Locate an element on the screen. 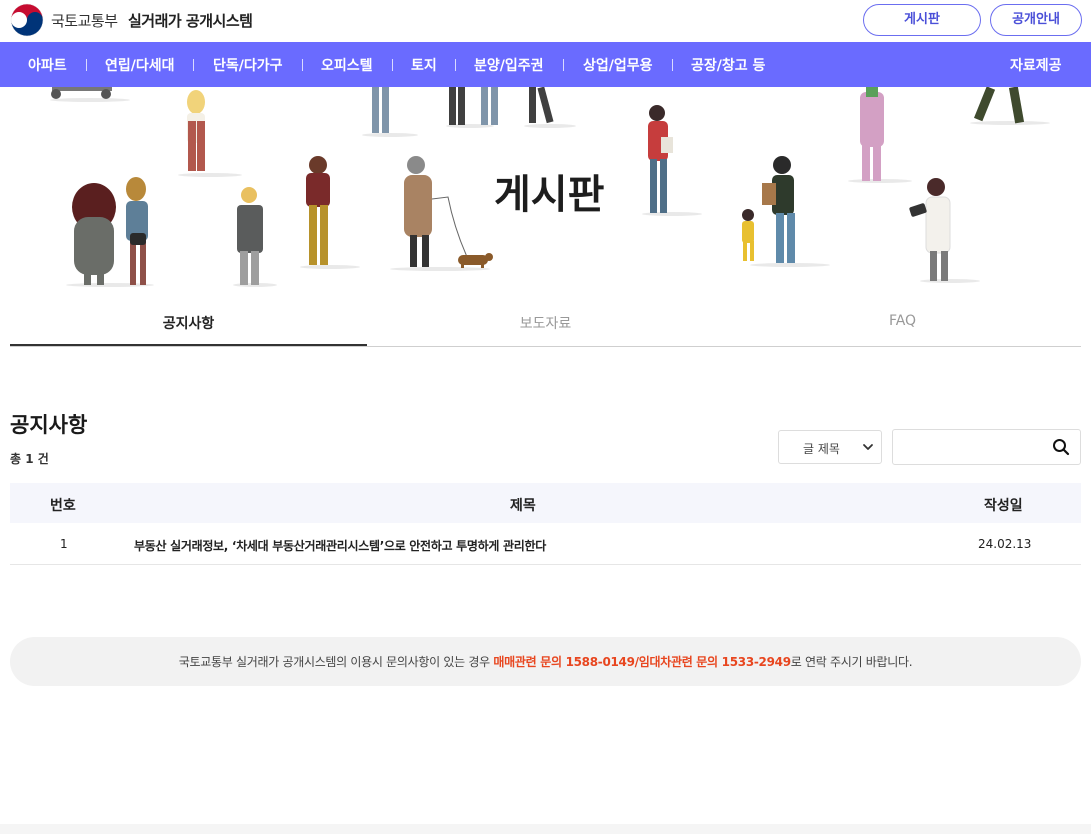  column-header-number: 번호 is located at coordinates (63, 506).